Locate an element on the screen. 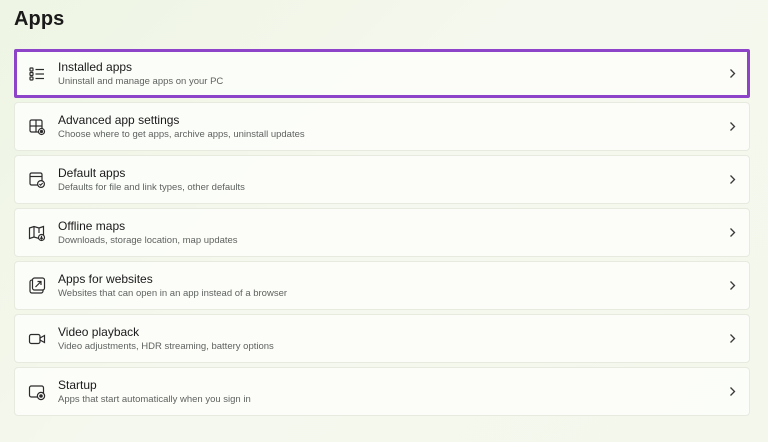  settings-item-title: Apps for websites is located at coordinates (105, 278).